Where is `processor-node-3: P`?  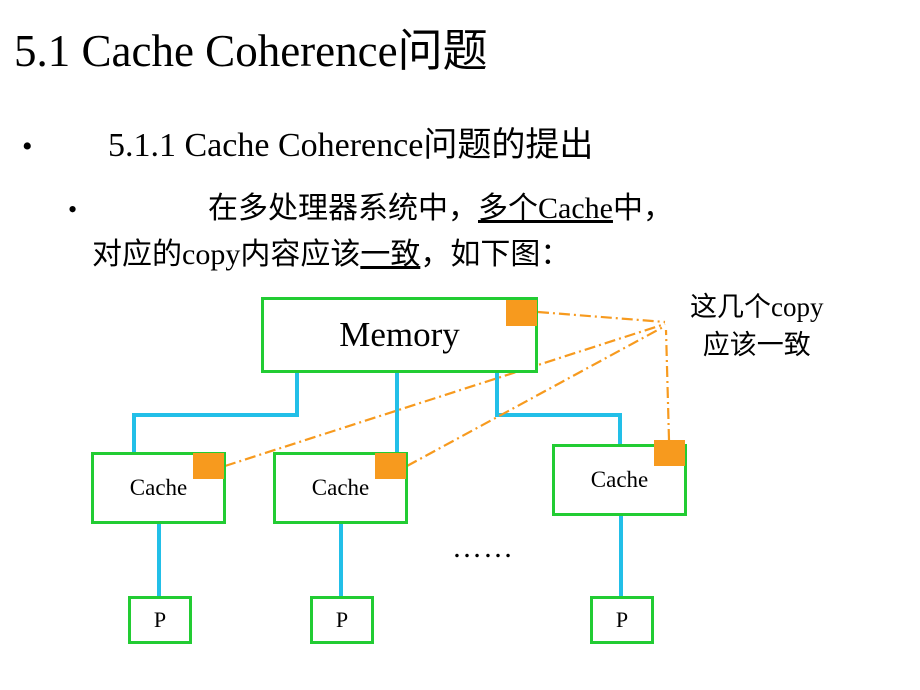
processor-node-3: P is located at coordinates (622, 620).